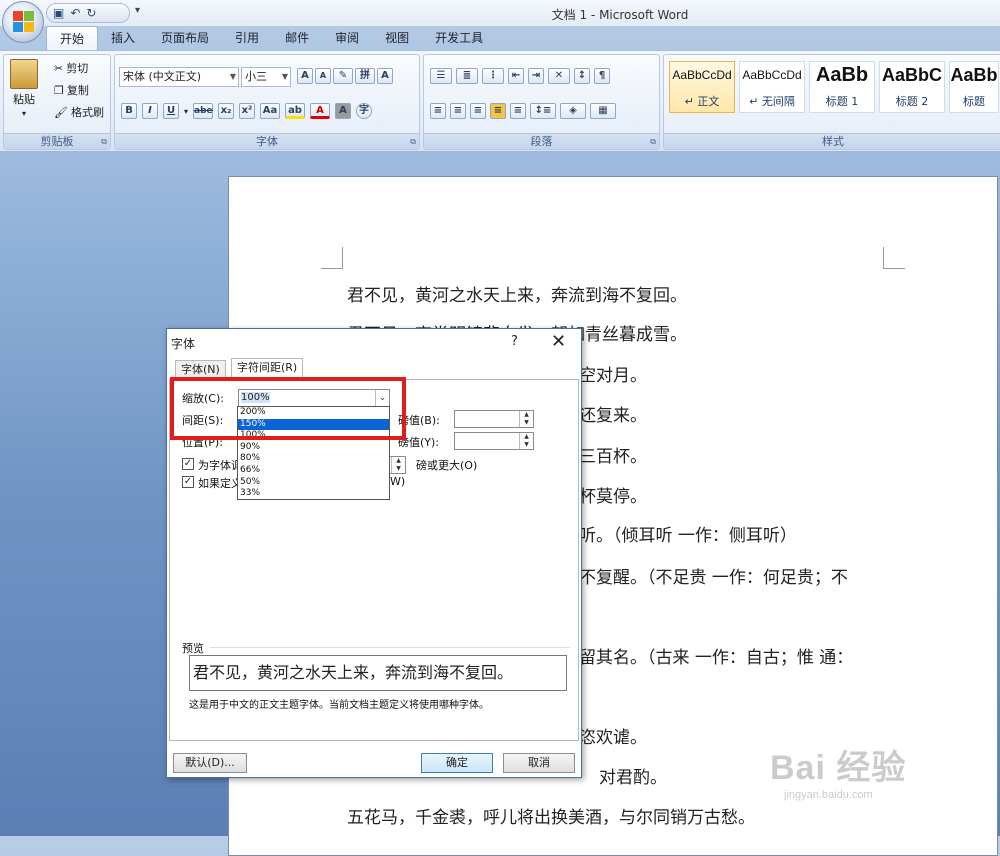 This screenshot has width=1000, height=856. Describe the element at coordinates (498, 111) in the screenshot. I see `justify-icon: ≡` at that location.